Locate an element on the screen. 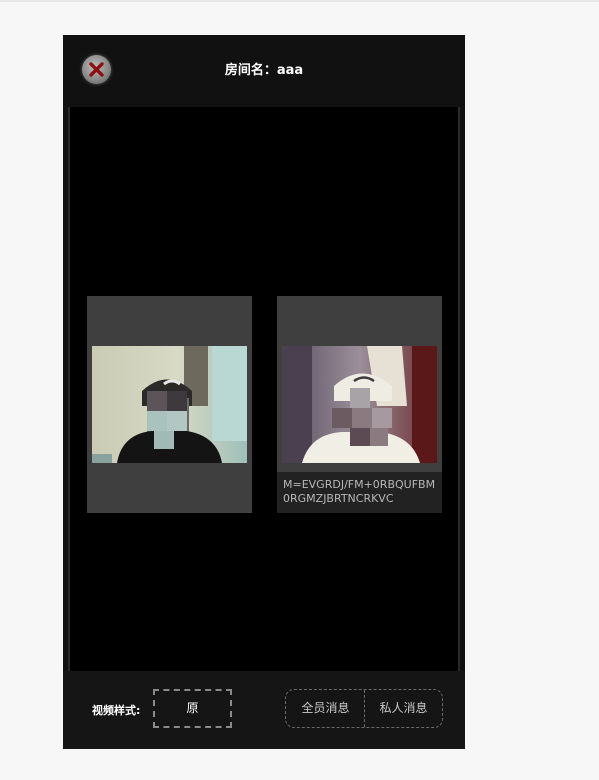  top-rule is located at coordinates (299, 1).